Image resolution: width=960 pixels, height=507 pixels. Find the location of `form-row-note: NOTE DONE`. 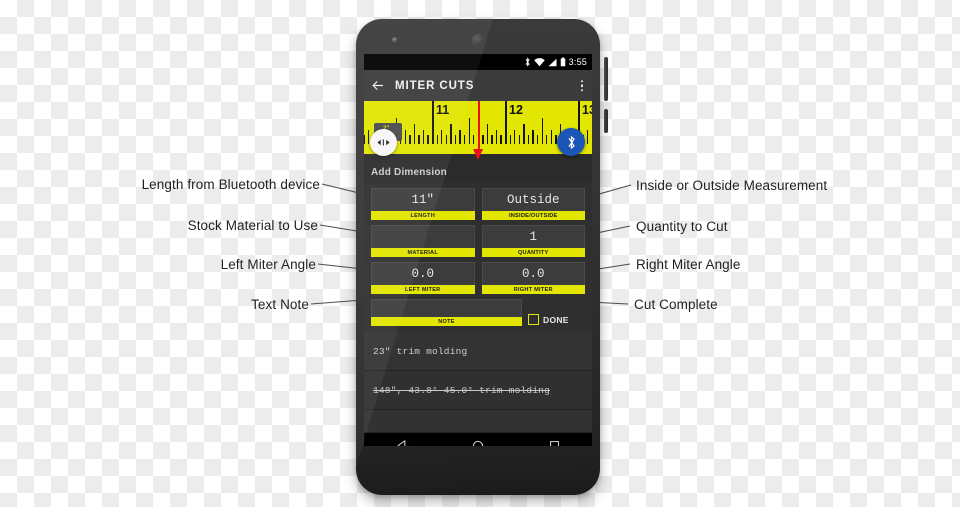

form-row-note: NOTE DONE is located at coordinates (478, 312).